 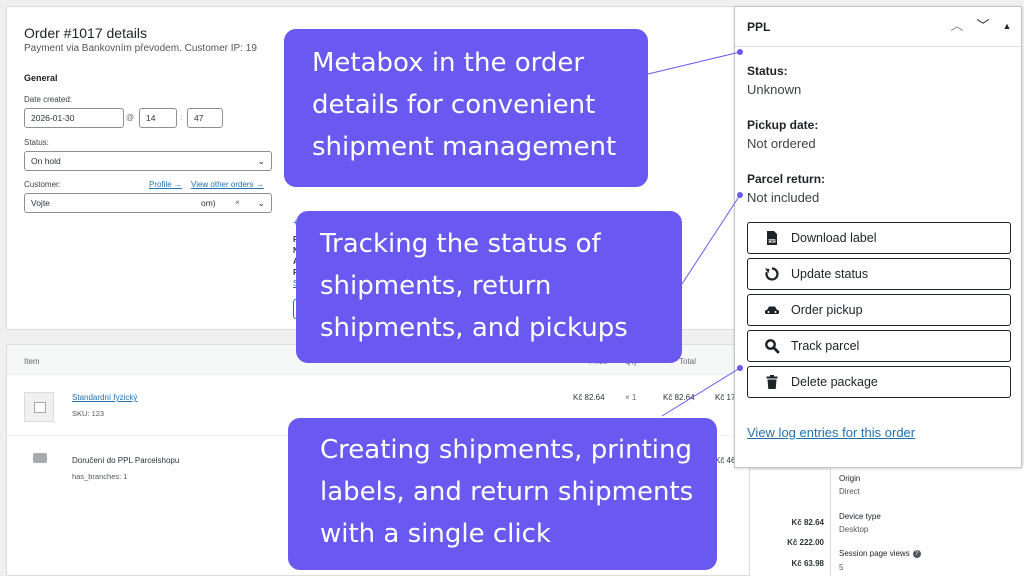 What do you see at coordinates (772, 346) in the screenshot?
I see `search-icon` at bounding box center [772, 346].